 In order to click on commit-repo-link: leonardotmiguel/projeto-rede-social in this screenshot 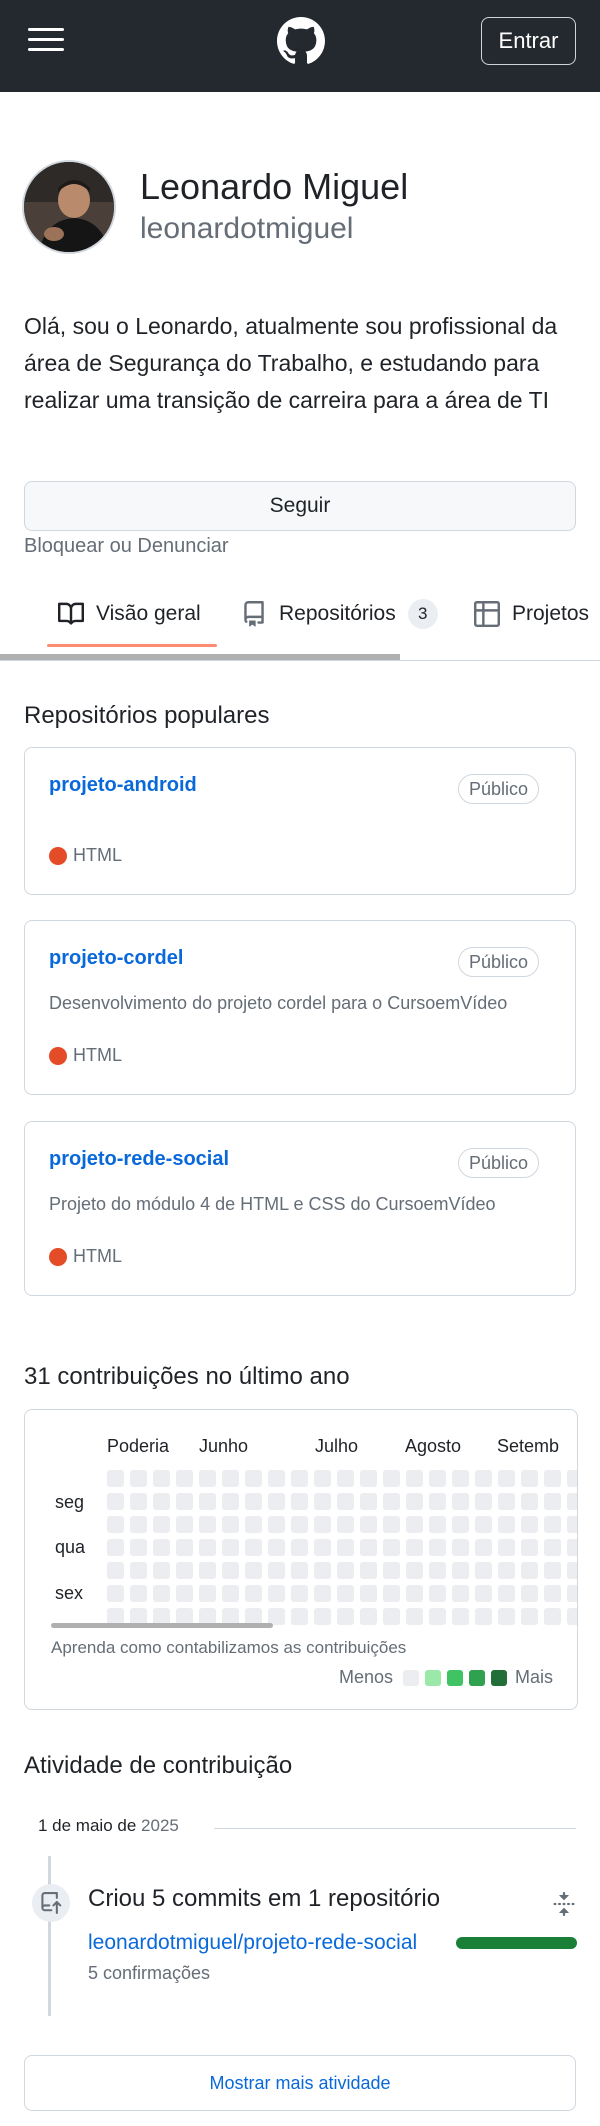, I will do `click(252, 1943)`.